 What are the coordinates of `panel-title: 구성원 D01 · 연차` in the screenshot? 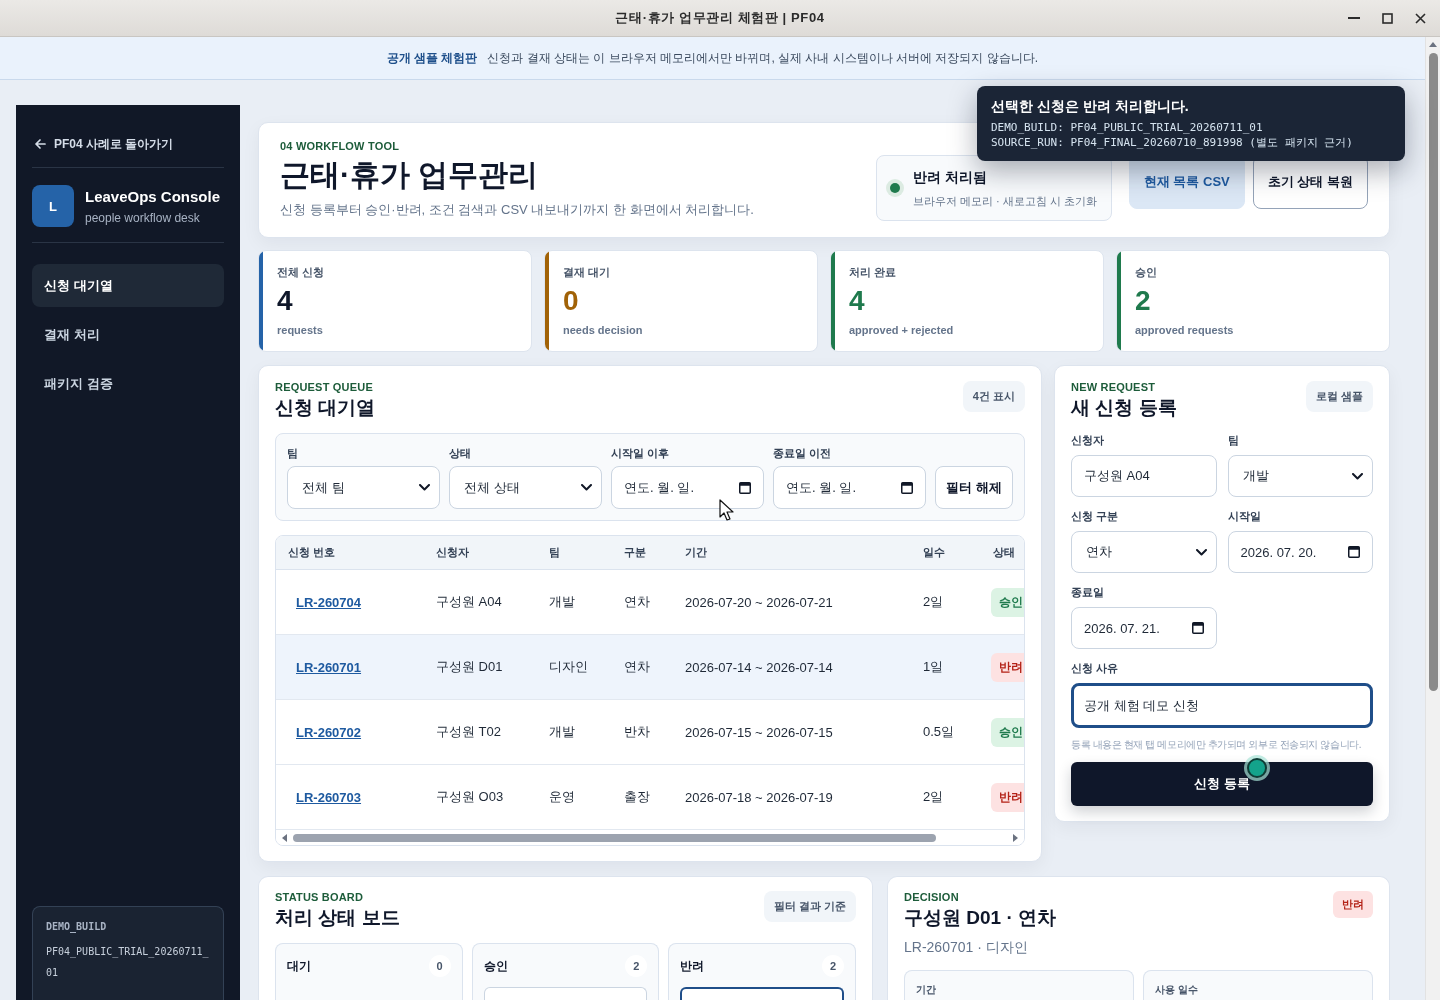 It's located at (980, 918).